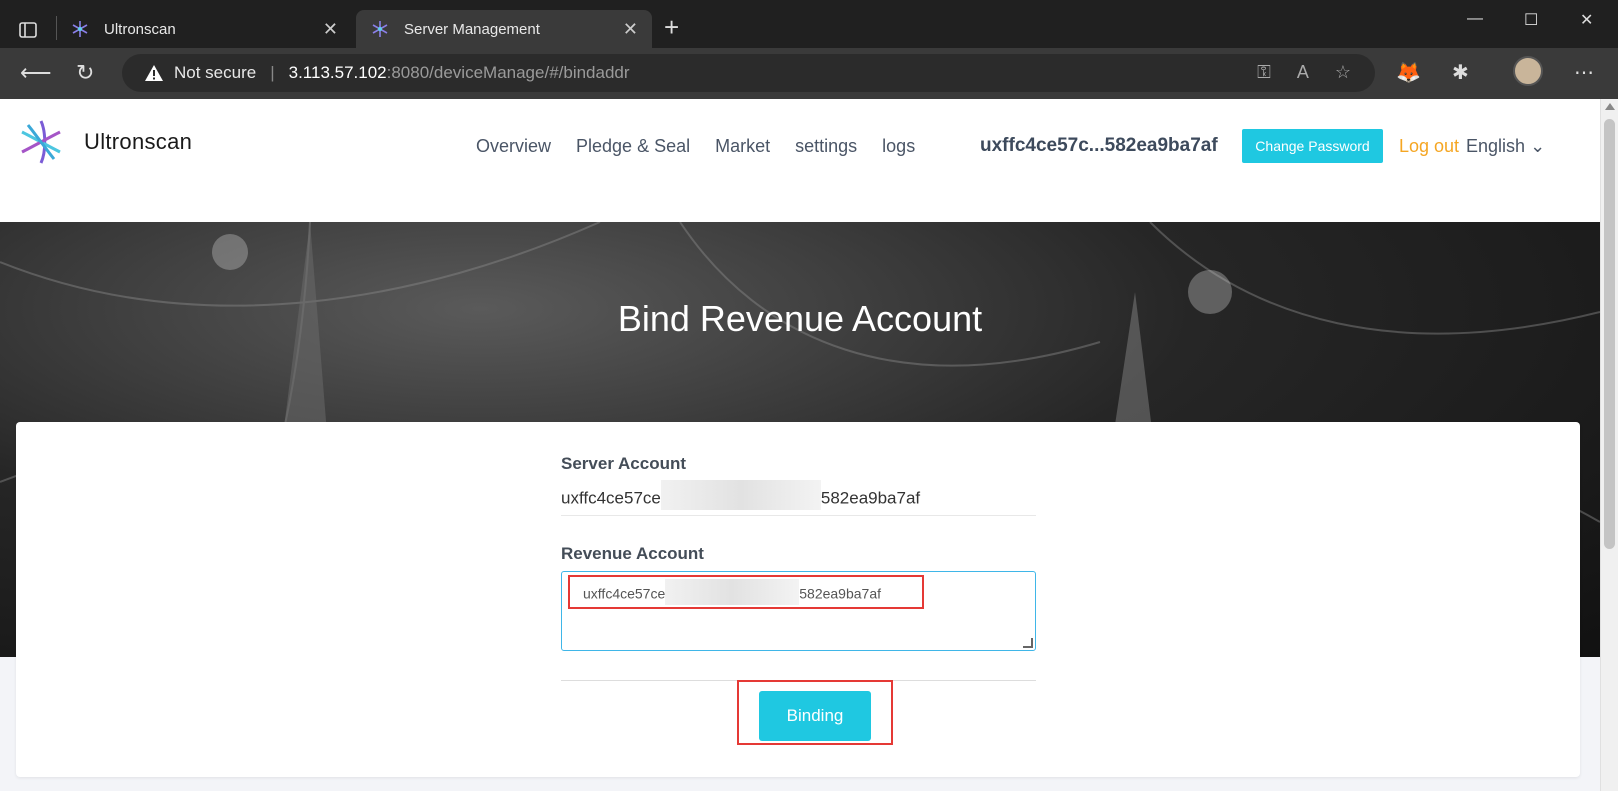 Image resolution: width=1618 pixels, height=791 pixels. I want to click on tab-ultronscan: Ultronscan ✕, so click(204, 29).